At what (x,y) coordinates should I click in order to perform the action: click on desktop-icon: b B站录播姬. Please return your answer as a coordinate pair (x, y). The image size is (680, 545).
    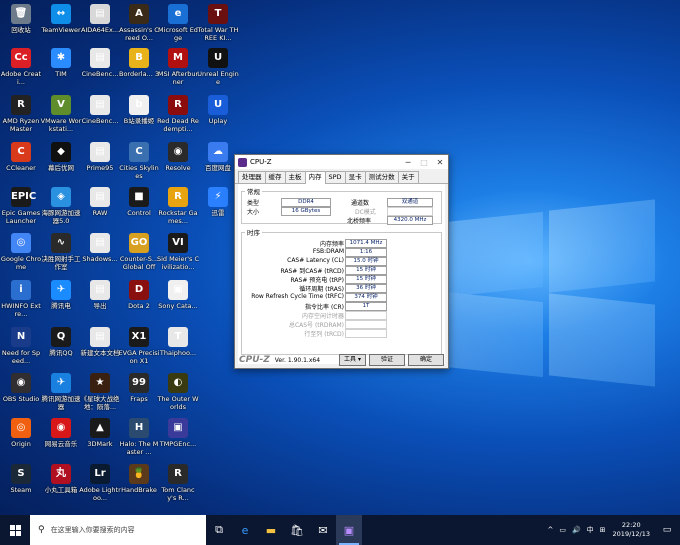
    Looking at the image, I should click on (139, 110).